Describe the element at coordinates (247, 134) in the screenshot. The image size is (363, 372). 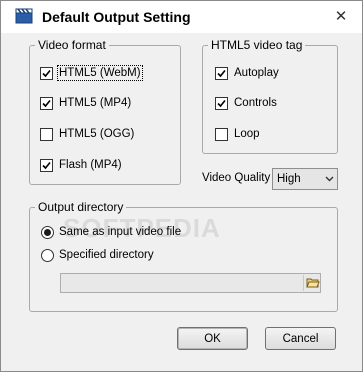
I see `checkbox-label: Loop` at that location.